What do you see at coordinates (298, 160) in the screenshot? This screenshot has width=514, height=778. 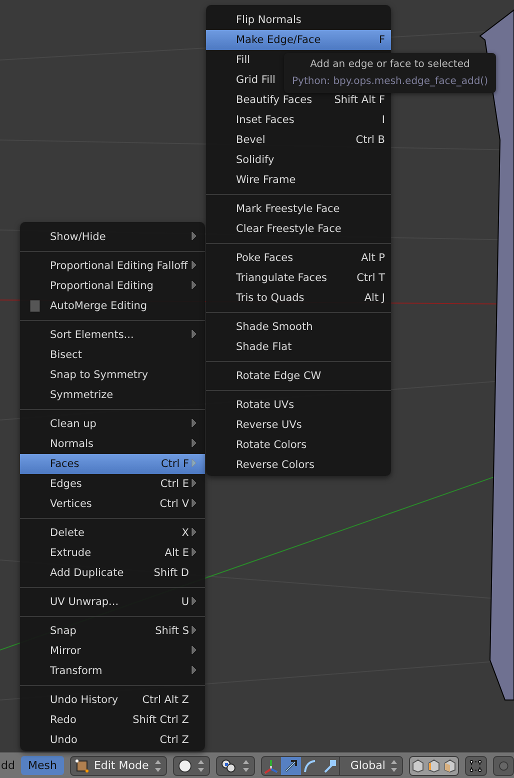 I see `menu-item: Solidify` at bounding box center [298, 160].